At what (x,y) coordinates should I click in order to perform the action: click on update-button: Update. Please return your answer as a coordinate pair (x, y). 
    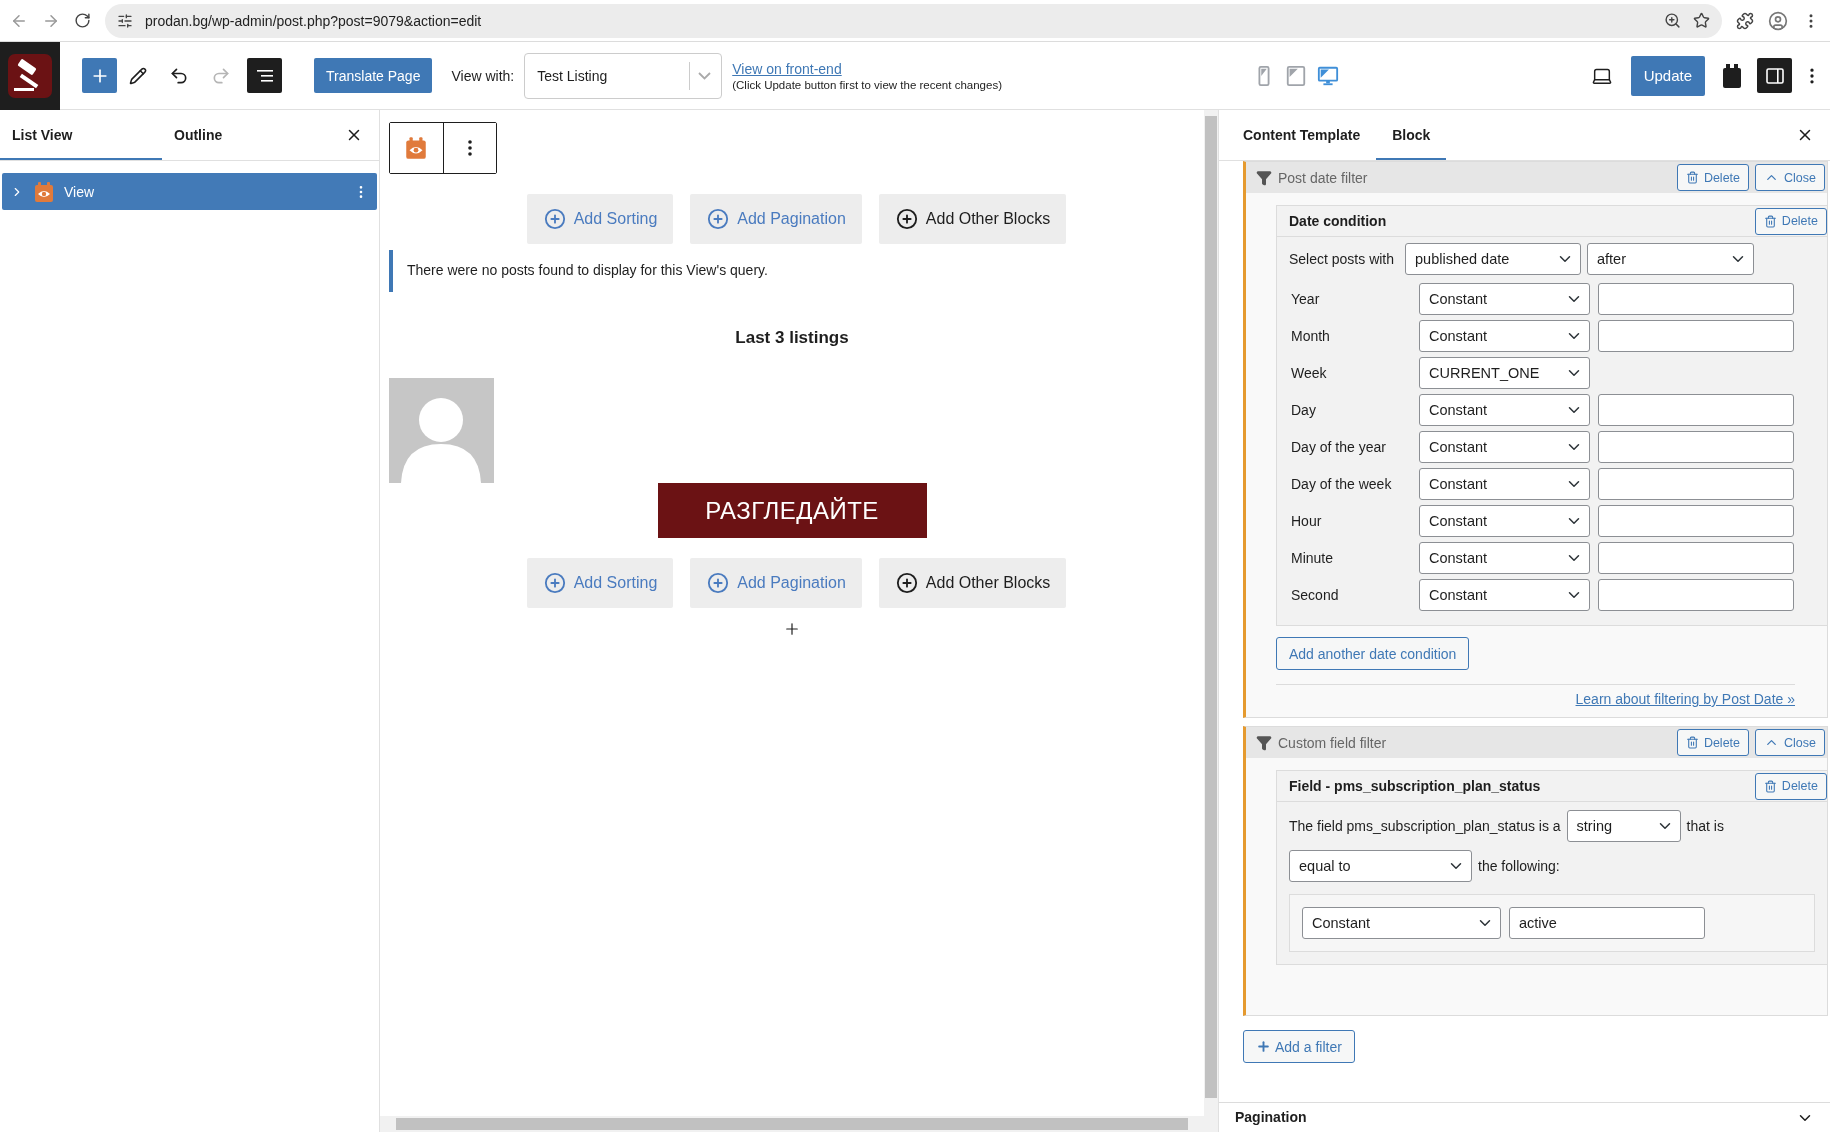
    Looking at the image, I should click on (1667, 75).